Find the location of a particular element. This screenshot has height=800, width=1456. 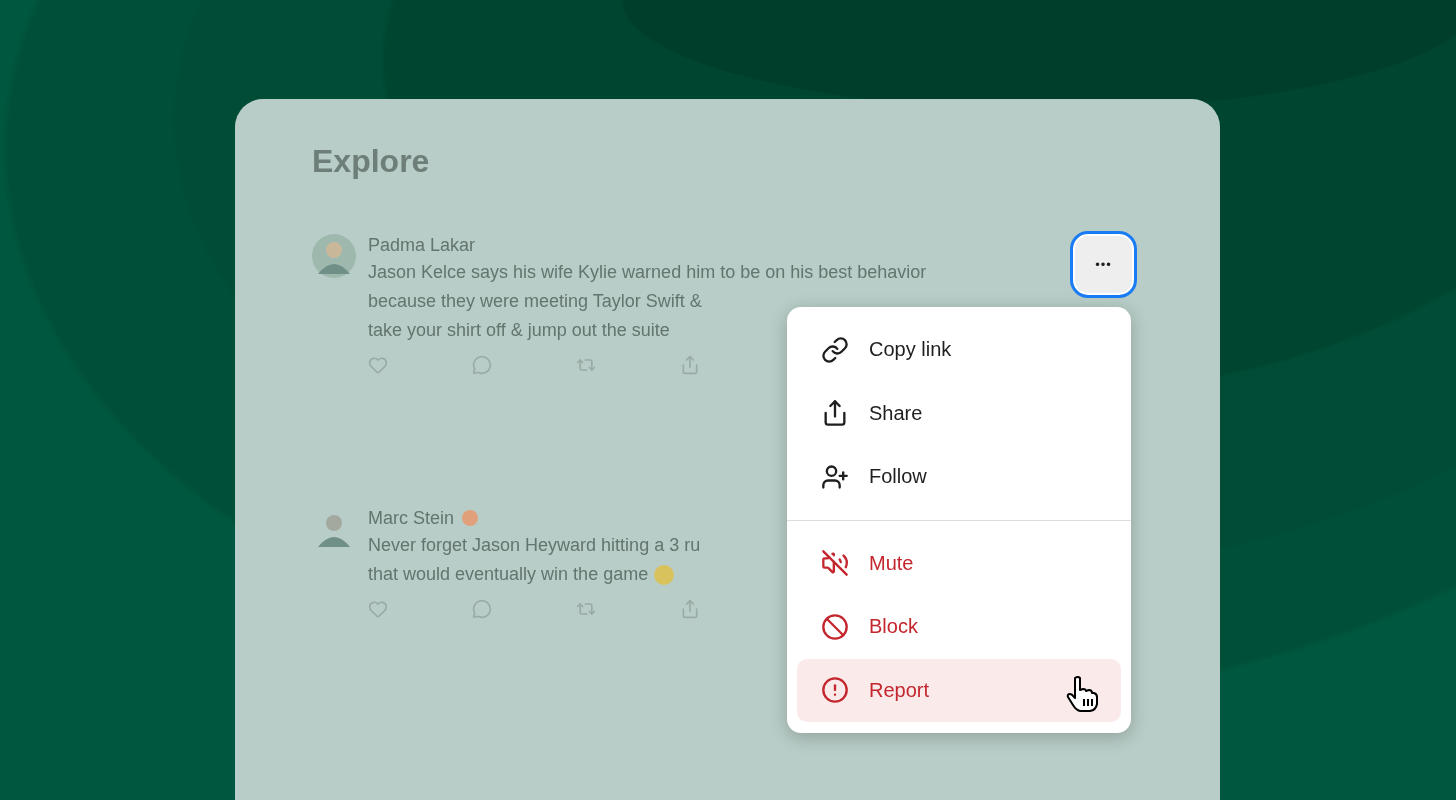

more-button: ••• is located at coordinates (1103, 264).